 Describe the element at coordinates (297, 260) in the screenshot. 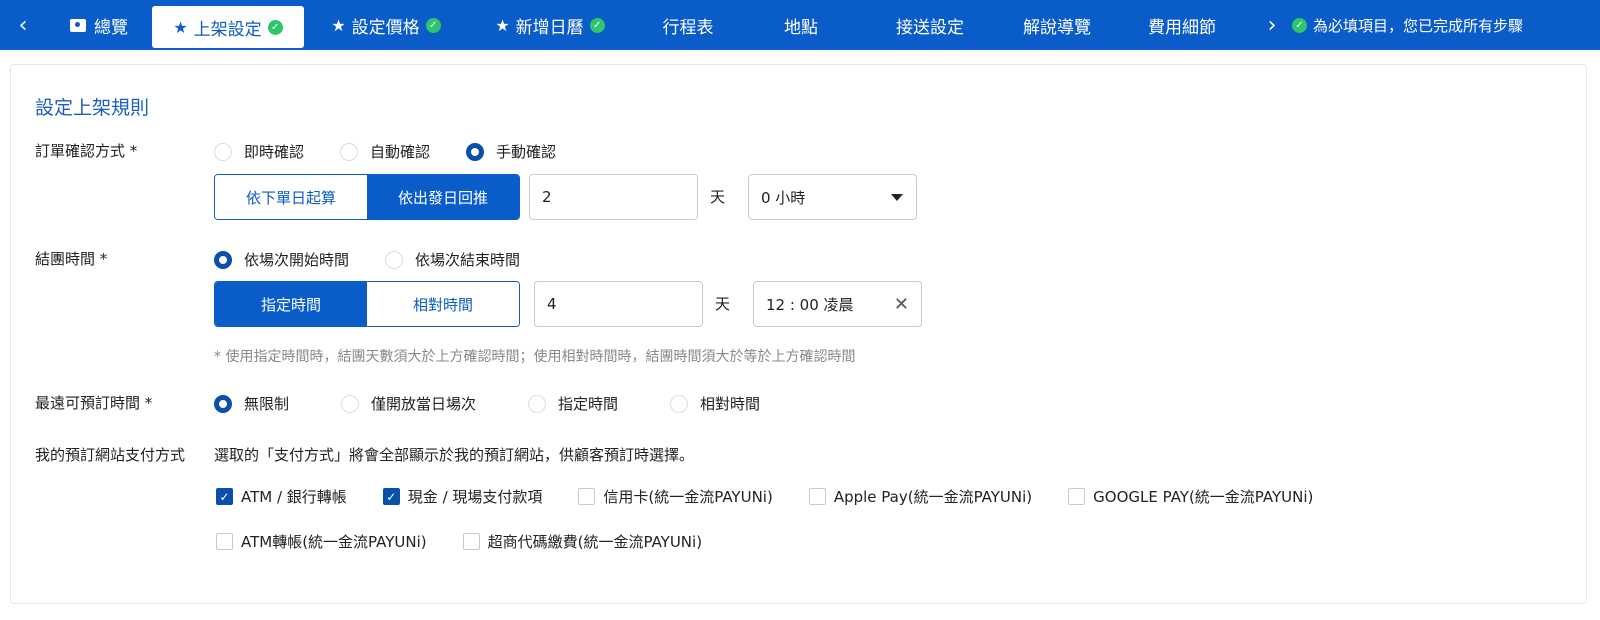

I see `radio-label: 依場次開始時間` at that location.